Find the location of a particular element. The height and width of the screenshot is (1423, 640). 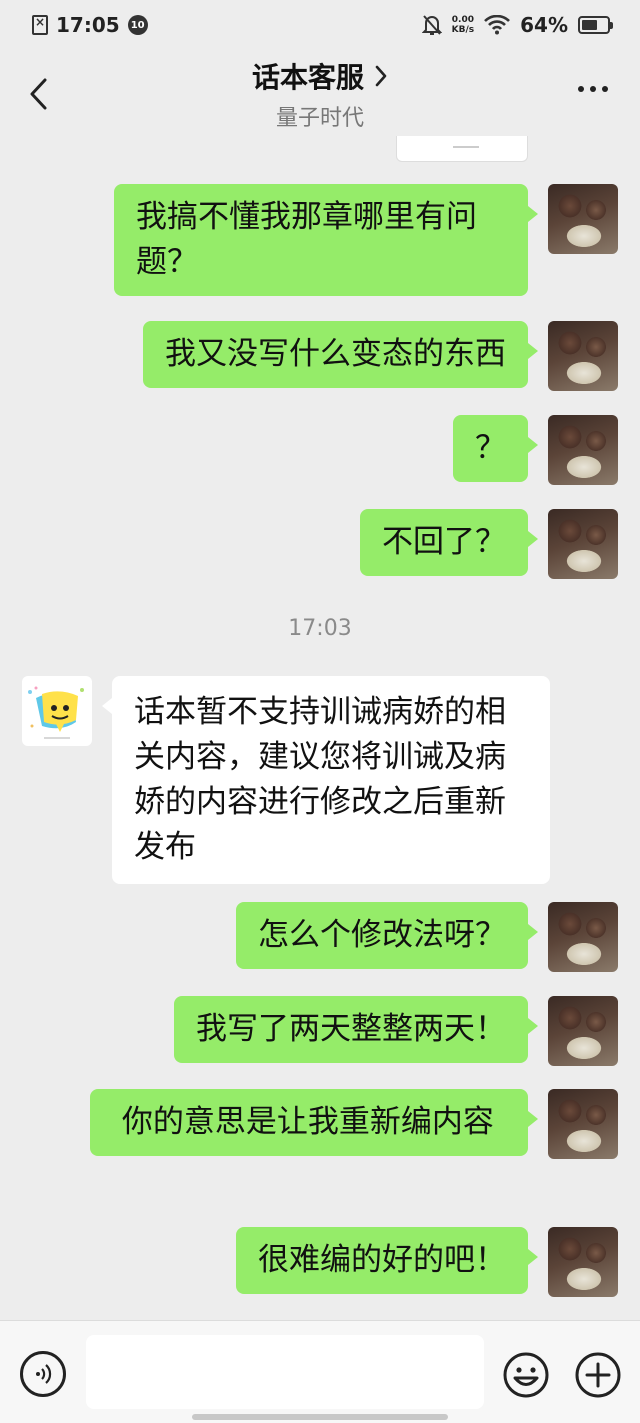

previous-image-message is located at coordinates (462, 149).